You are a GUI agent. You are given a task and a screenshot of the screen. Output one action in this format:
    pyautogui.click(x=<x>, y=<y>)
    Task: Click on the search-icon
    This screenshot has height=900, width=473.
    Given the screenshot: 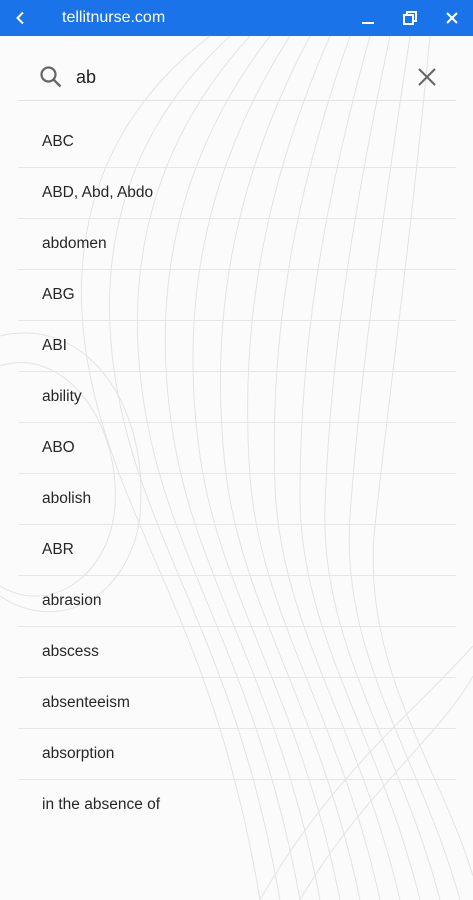 What is the action you would take?
    pyautogui.click(x=51, y=77)
    